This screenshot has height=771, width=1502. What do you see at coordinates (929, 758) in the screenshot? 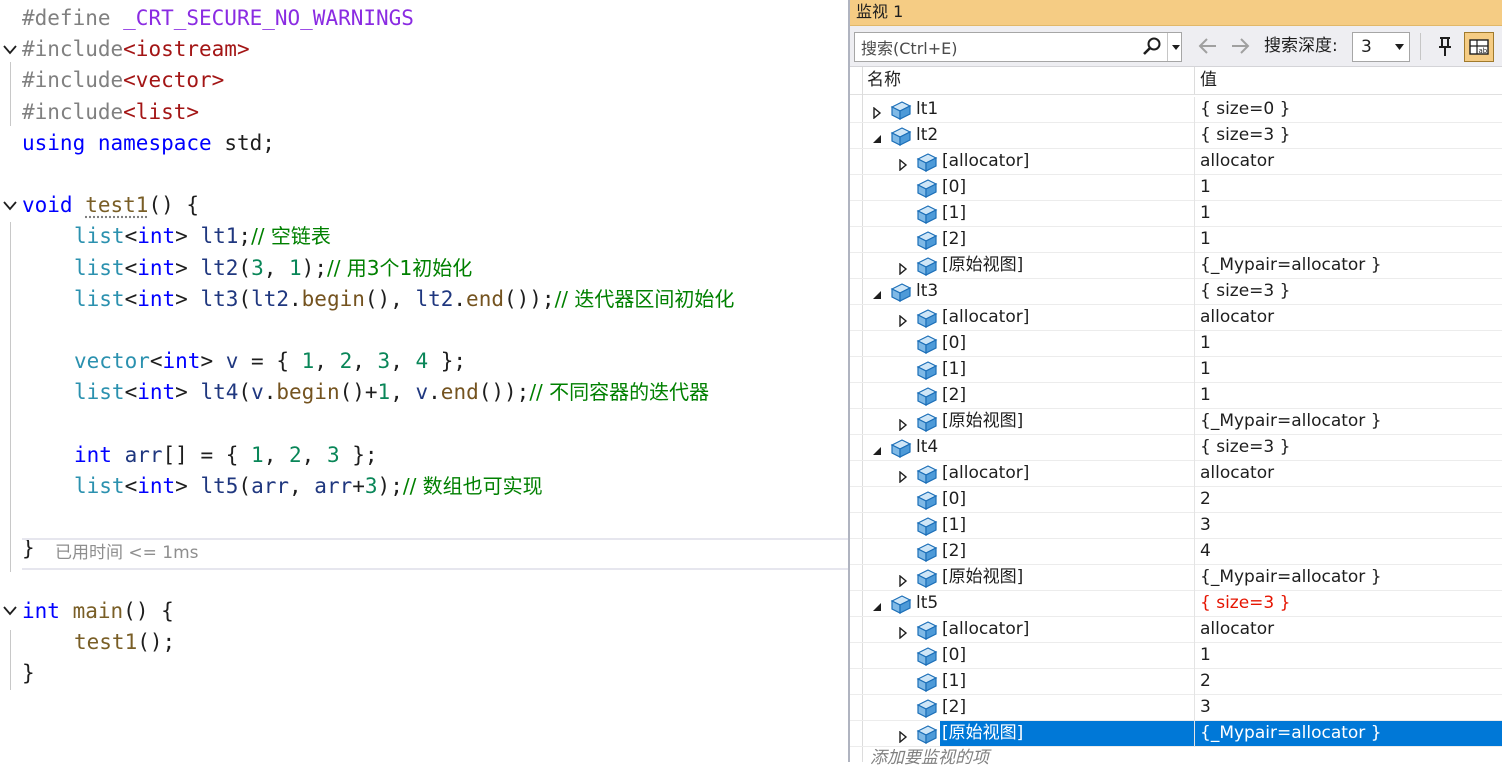
I see `add-watch-item: 添加要监视的项` at bounding box center [929, 758].